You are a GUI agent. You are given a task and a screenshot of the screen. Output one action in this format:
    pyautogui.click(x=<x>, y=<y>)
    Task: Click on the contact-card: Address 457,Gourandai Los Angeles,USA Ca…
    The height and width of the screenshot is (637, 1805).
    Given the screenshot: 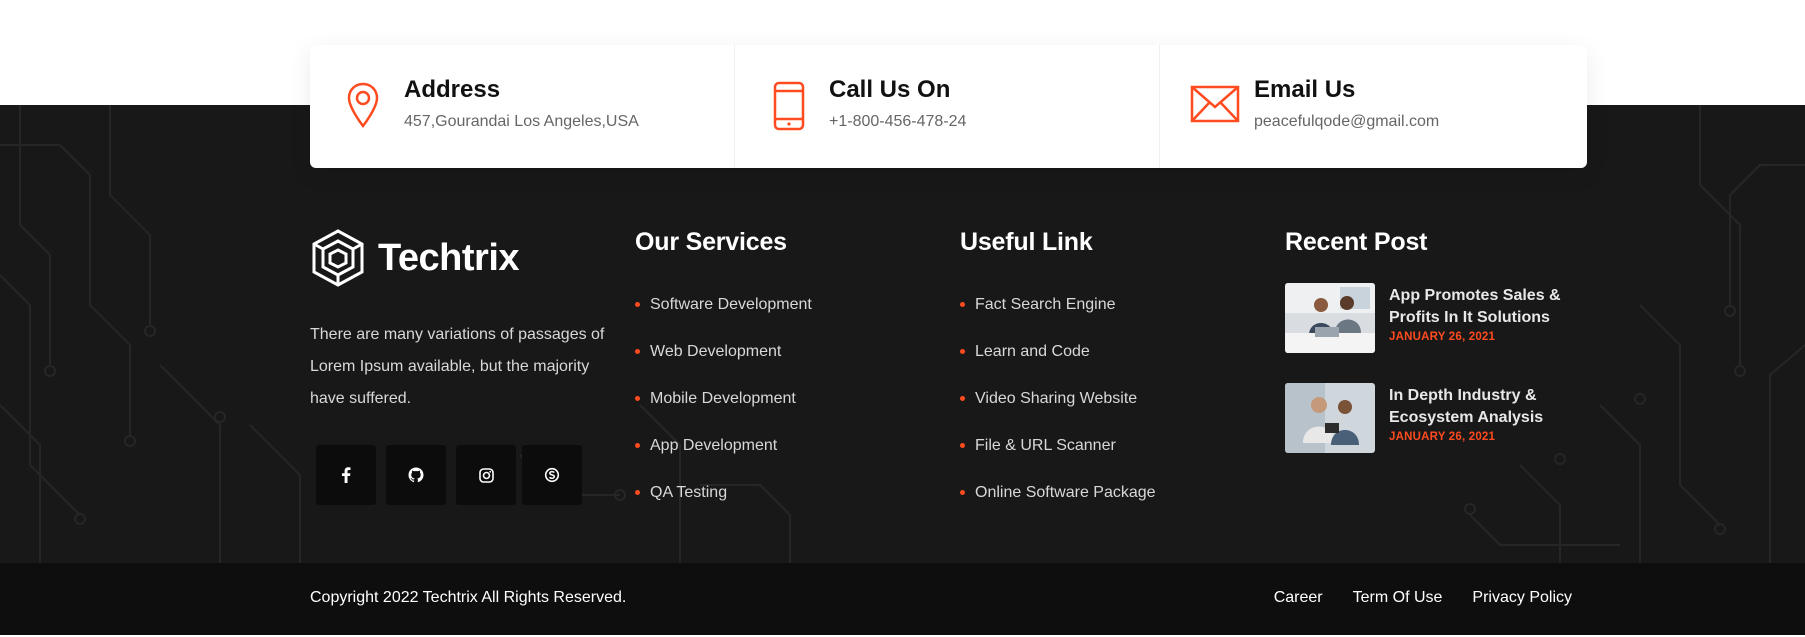 What is the action you would take?
    pyautogui.click(x=948, y=106)
    